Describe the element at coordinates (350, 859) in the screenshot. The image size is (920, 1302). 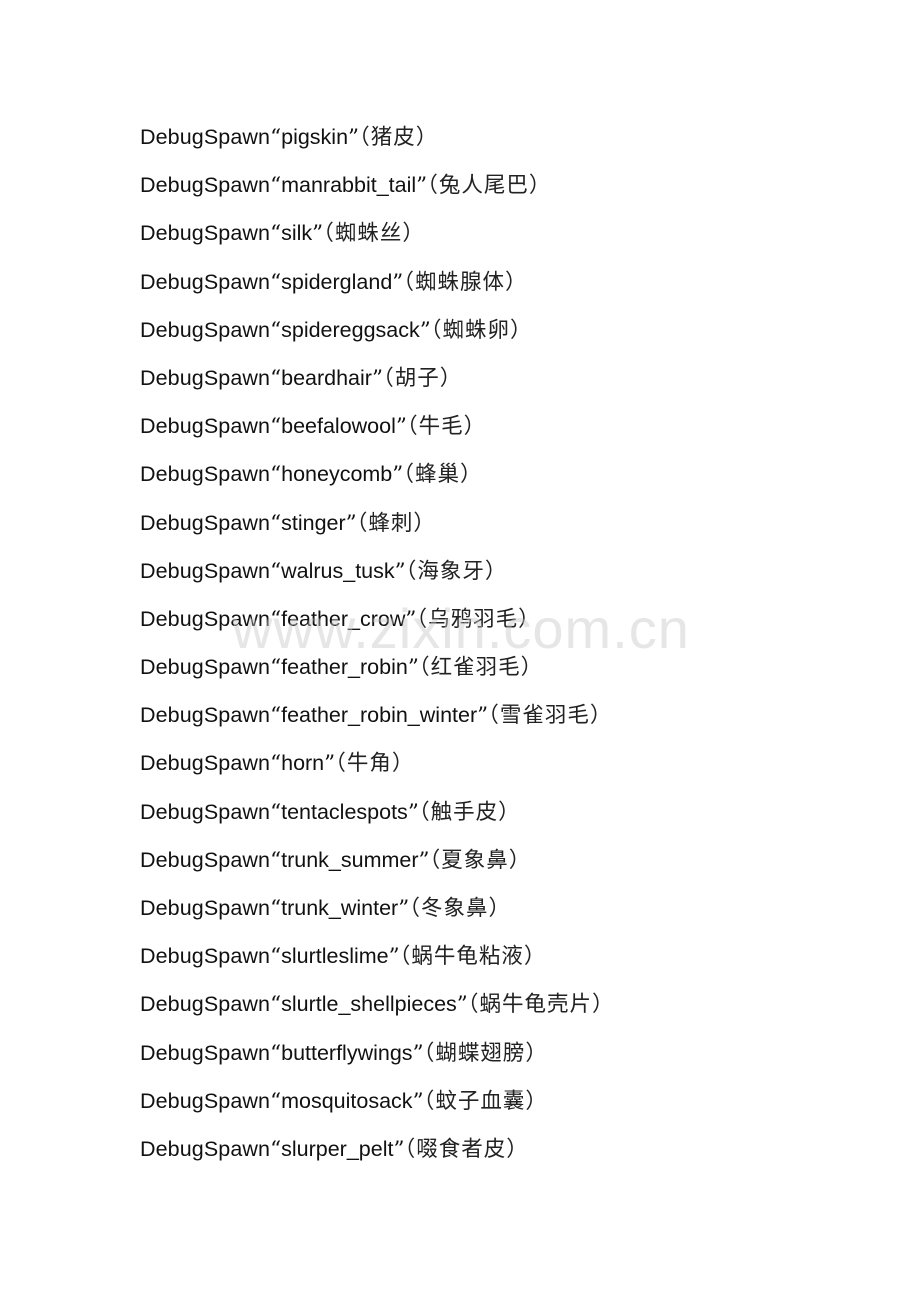
I see `item-id: trunk_summer` at that location.